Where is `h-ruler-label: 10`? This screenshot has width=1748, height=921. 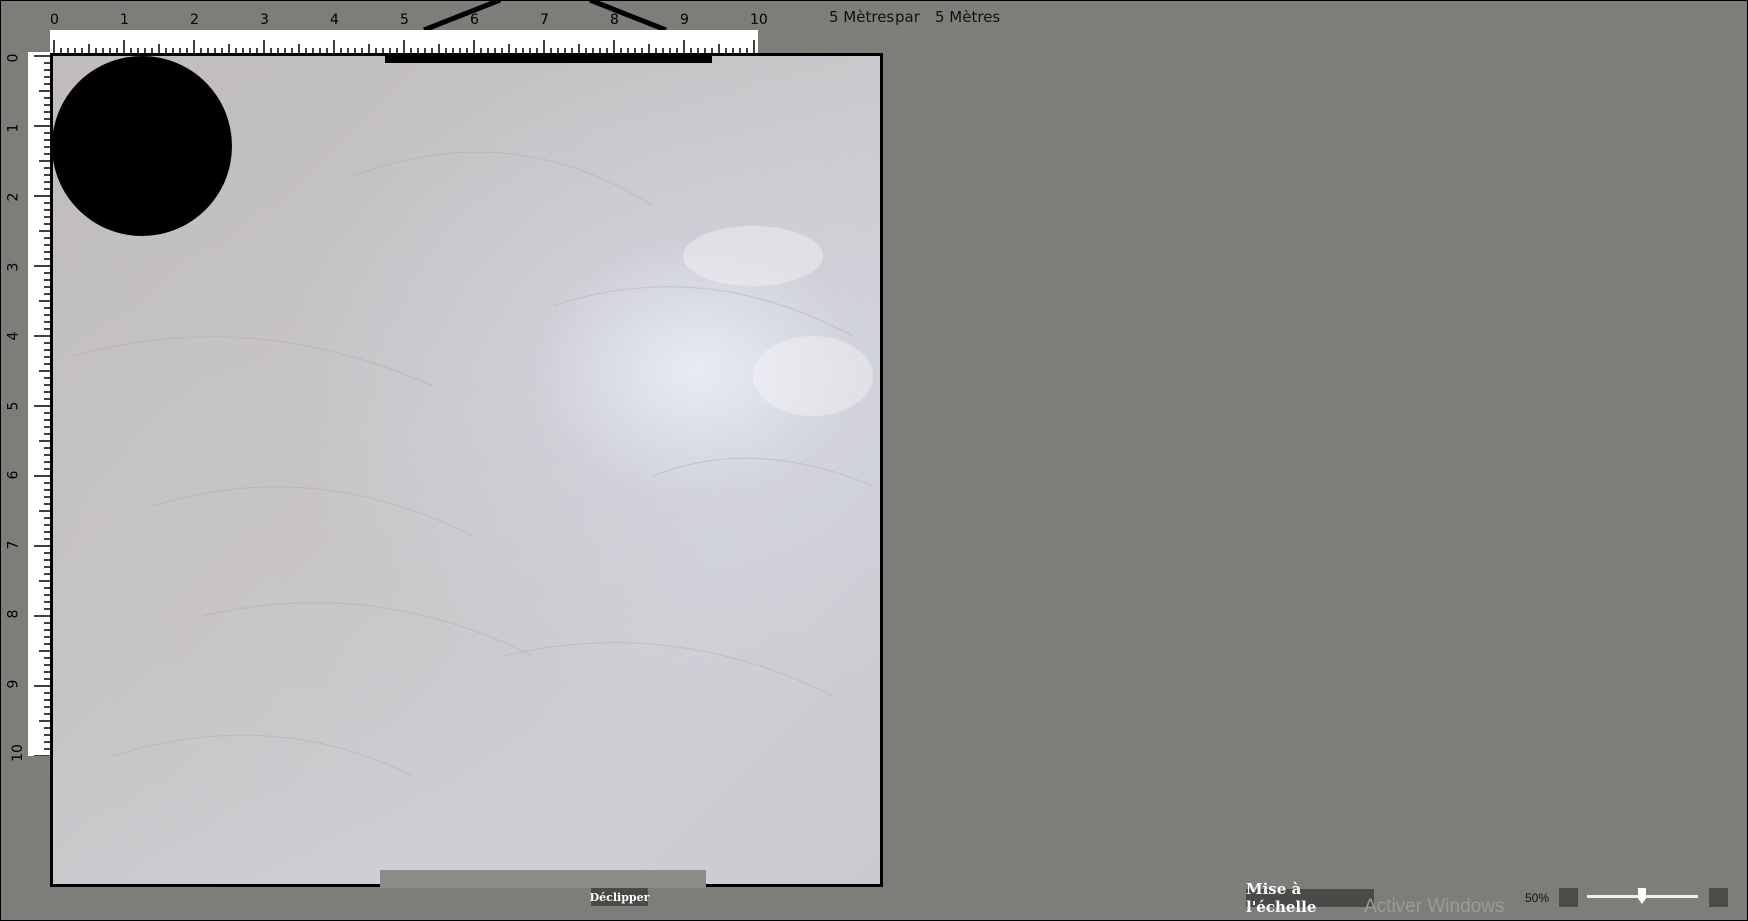 h-ruler-label: 10 is located at coordinates (759, 20).